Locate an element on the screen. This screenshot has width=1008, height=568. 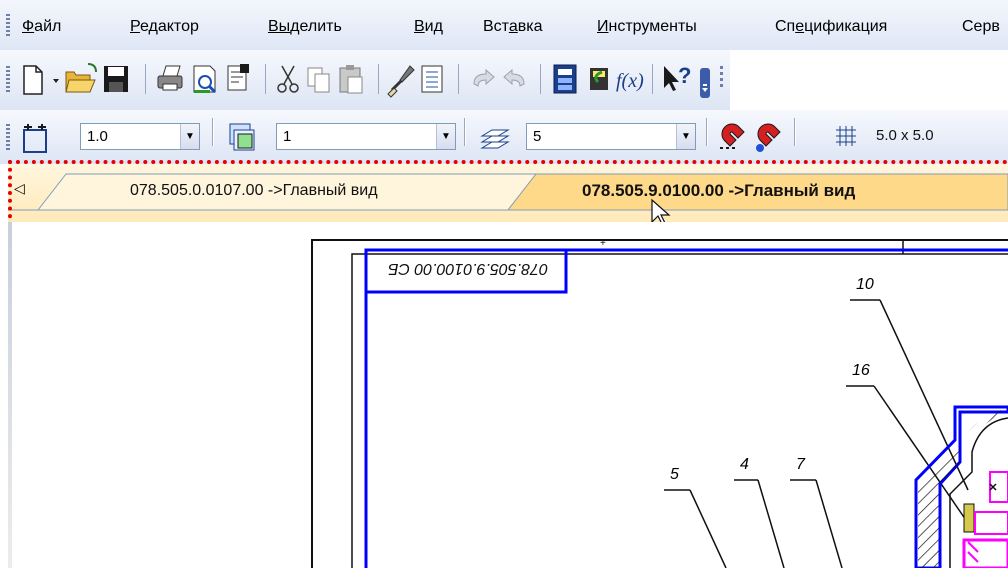
menu-editor: Редактор is located at coordinates (164, 27).